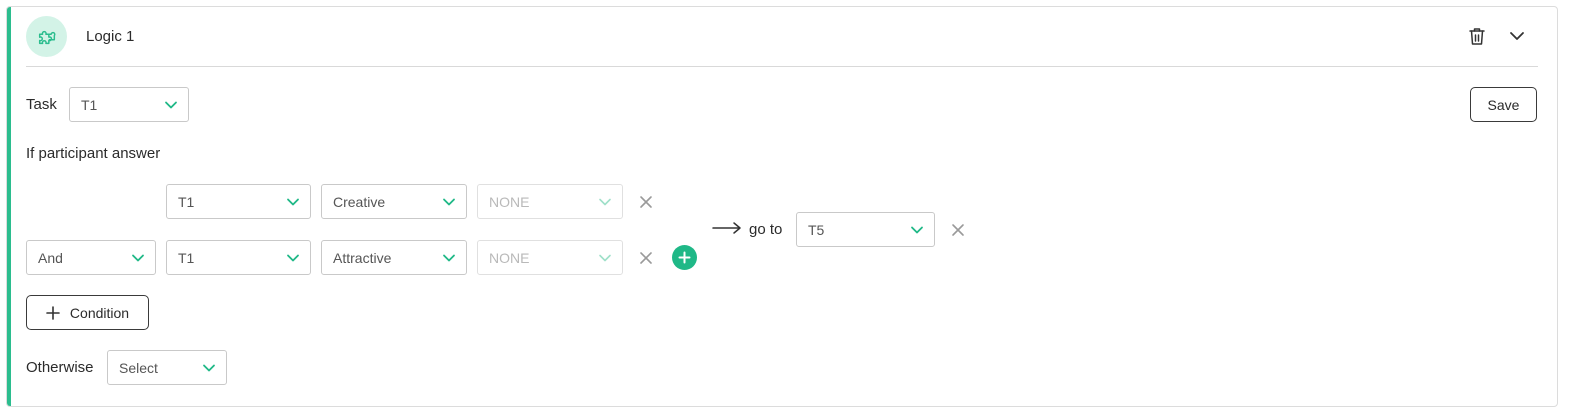 Image resolution: width=1571 pixels, height=410 pixels. I want to click on goto-select: T5, so click(865, 229).